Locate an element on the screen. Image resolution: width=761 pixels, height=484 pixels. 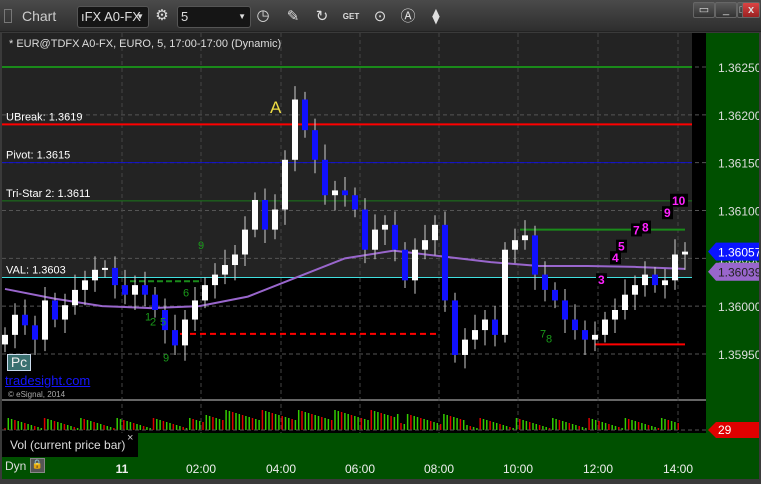
count-magenta: 10 is located at coordinates (679, 201).